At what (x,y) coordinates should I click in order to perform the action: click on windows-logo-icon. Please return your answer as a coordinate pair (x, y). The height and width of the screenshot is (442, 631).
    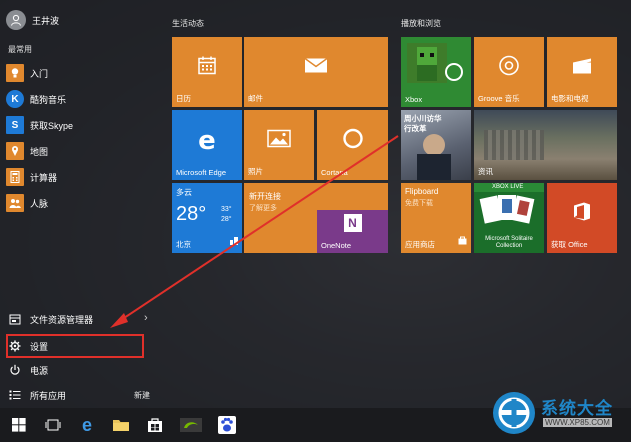
    Looking at the image, I should click on (19, 425).